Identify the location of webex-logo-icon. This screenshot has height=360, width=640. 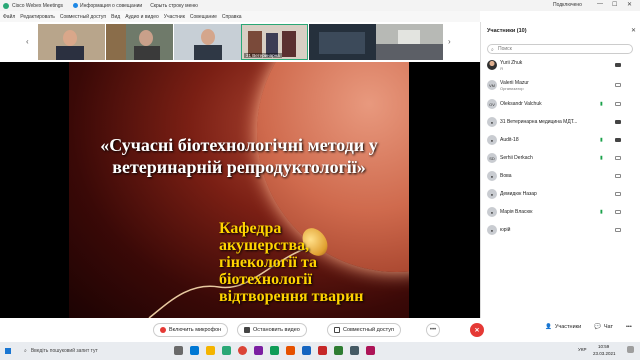
(6, 5).